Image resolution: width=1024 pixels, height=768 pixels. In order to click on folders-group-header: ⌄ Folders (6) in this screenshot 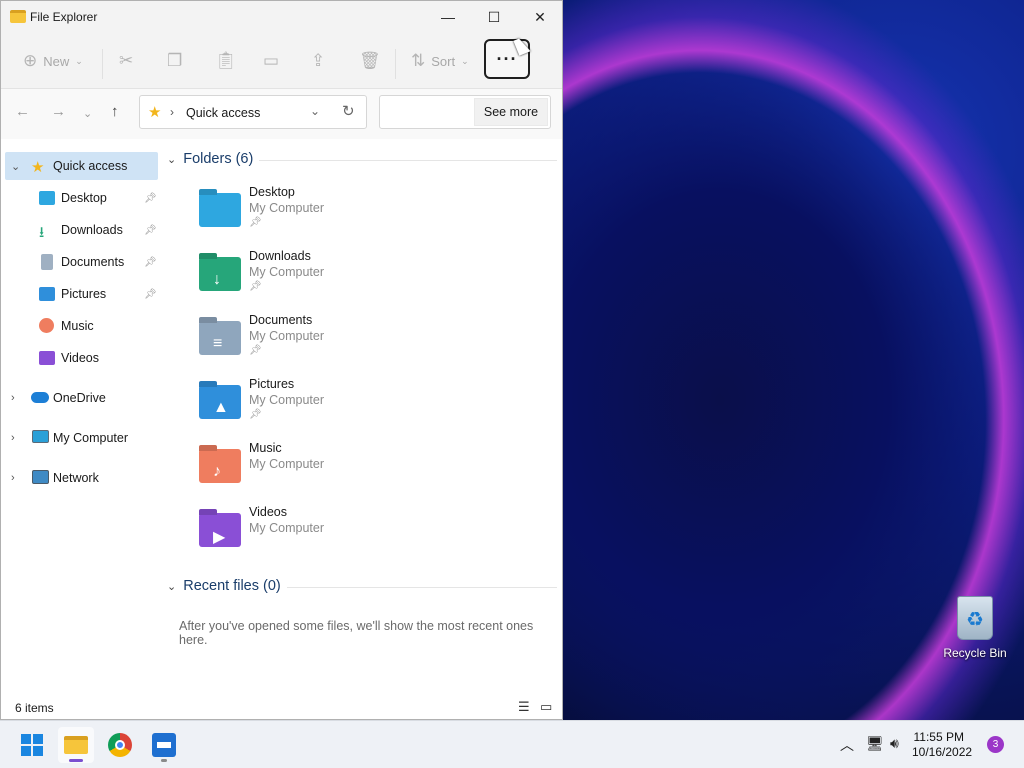, I will do `click(210, 159)`.